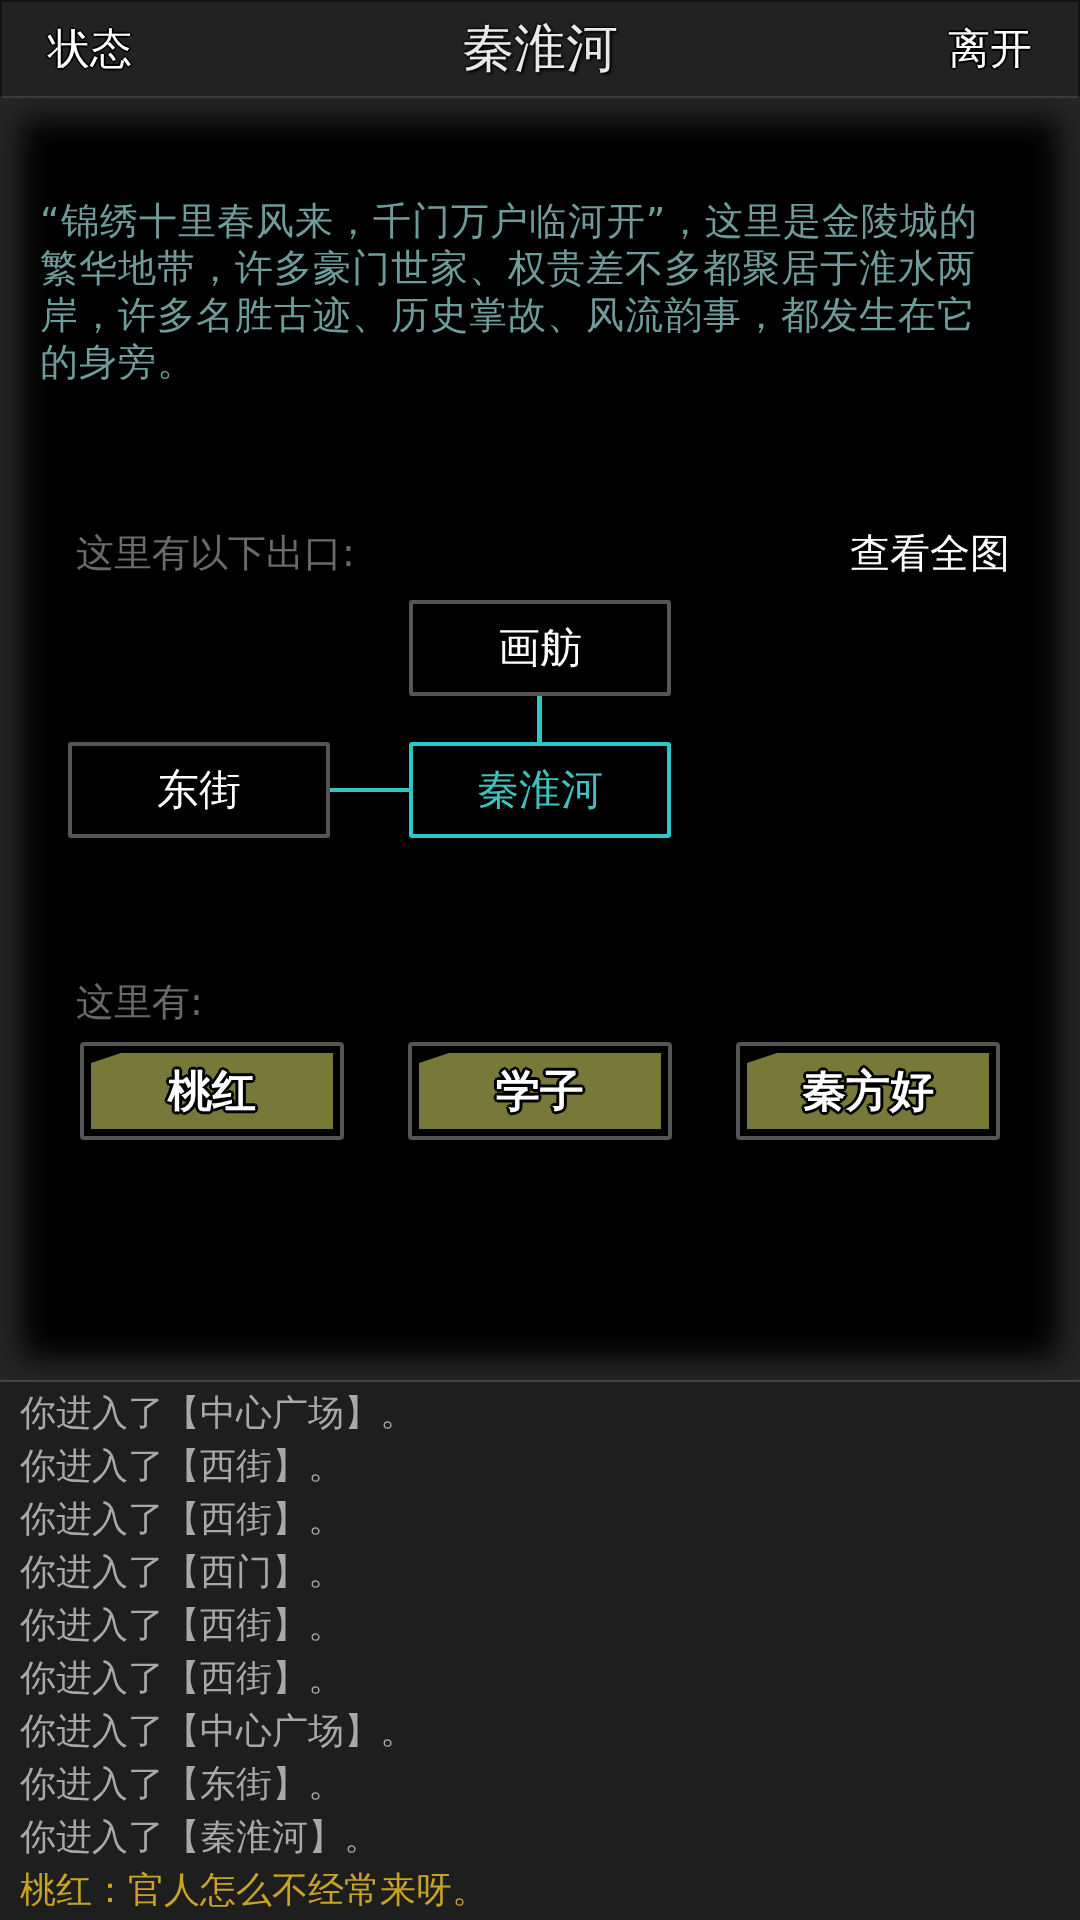 The image size is (1080, 1920). What do you see at coordinates (199, 790) in the screenshot?
I see `map-node: 东街` at bounding box center [199, 790].